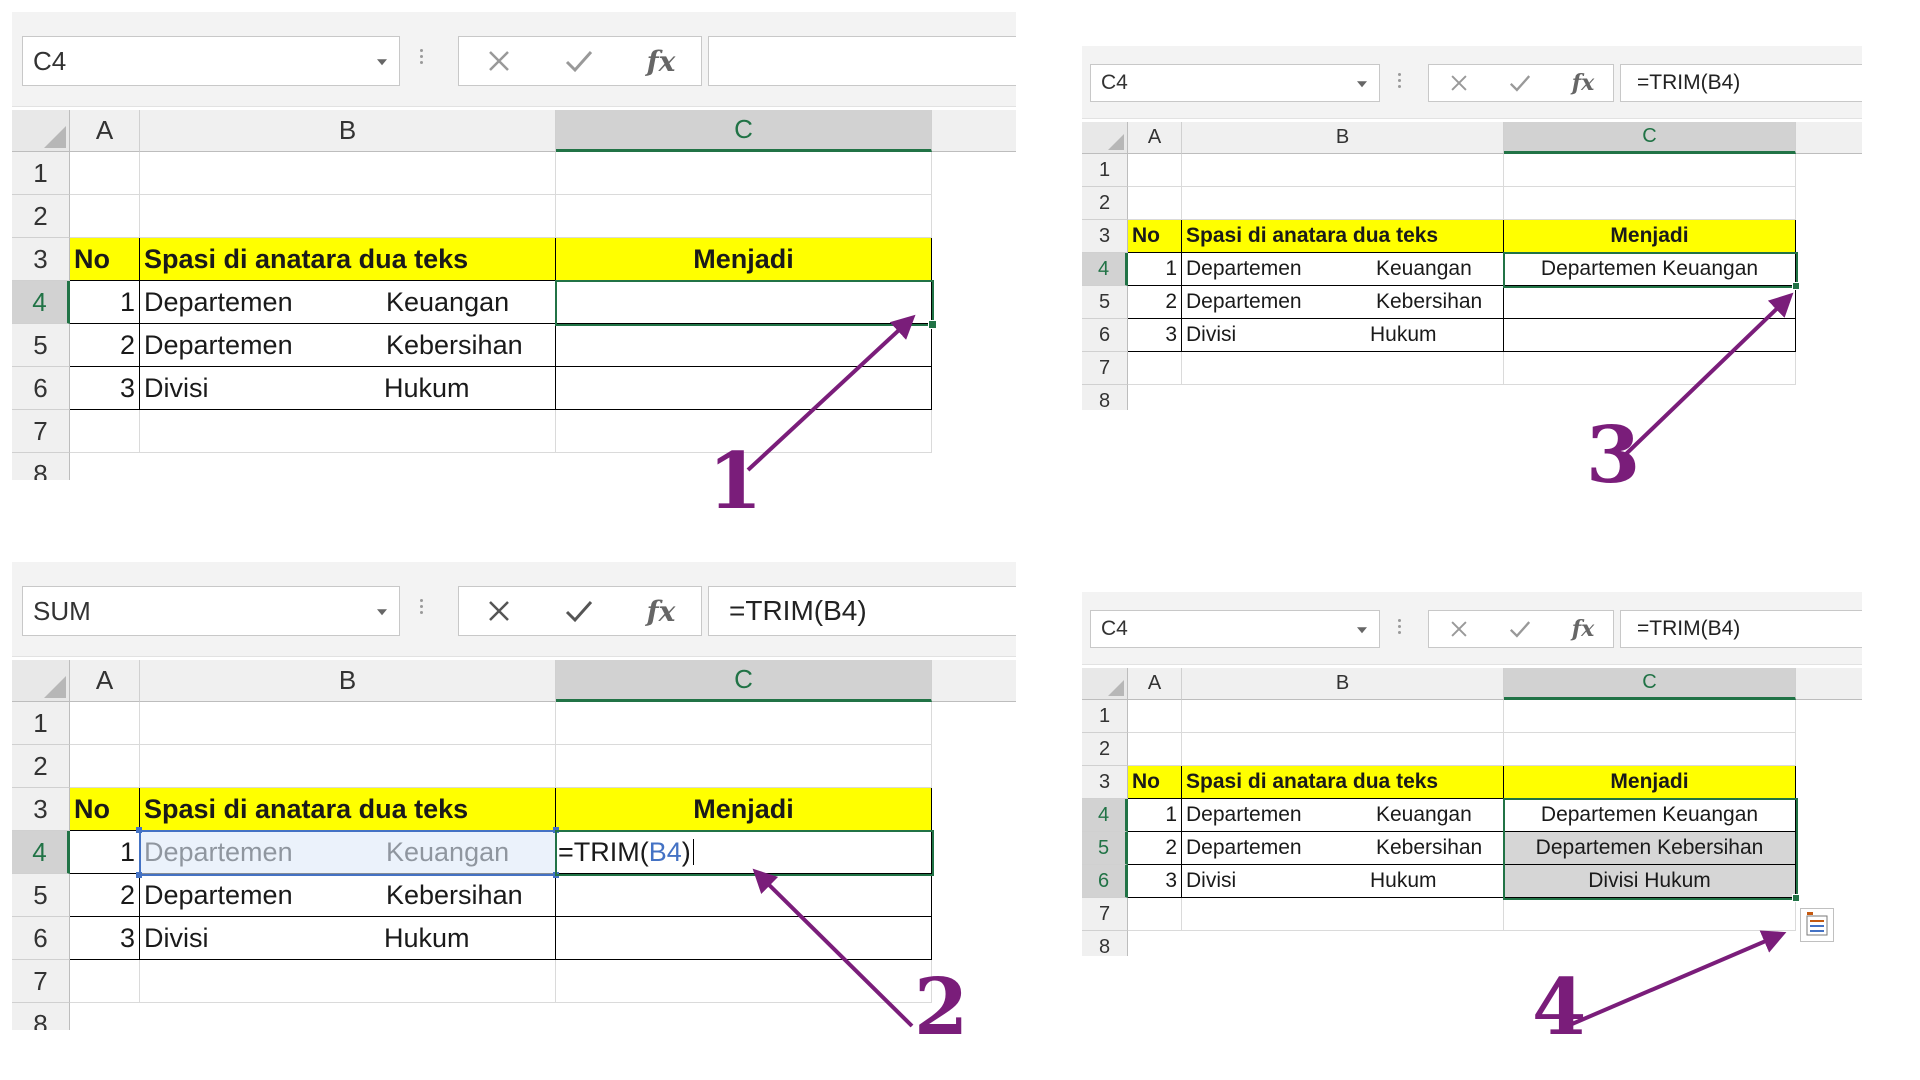 This screenshot has width=1920, height=1080. Describe the element at coordinates (1650, 815) in the screenshot. I see `cell-c4: Departemen Keuangan` at that location.